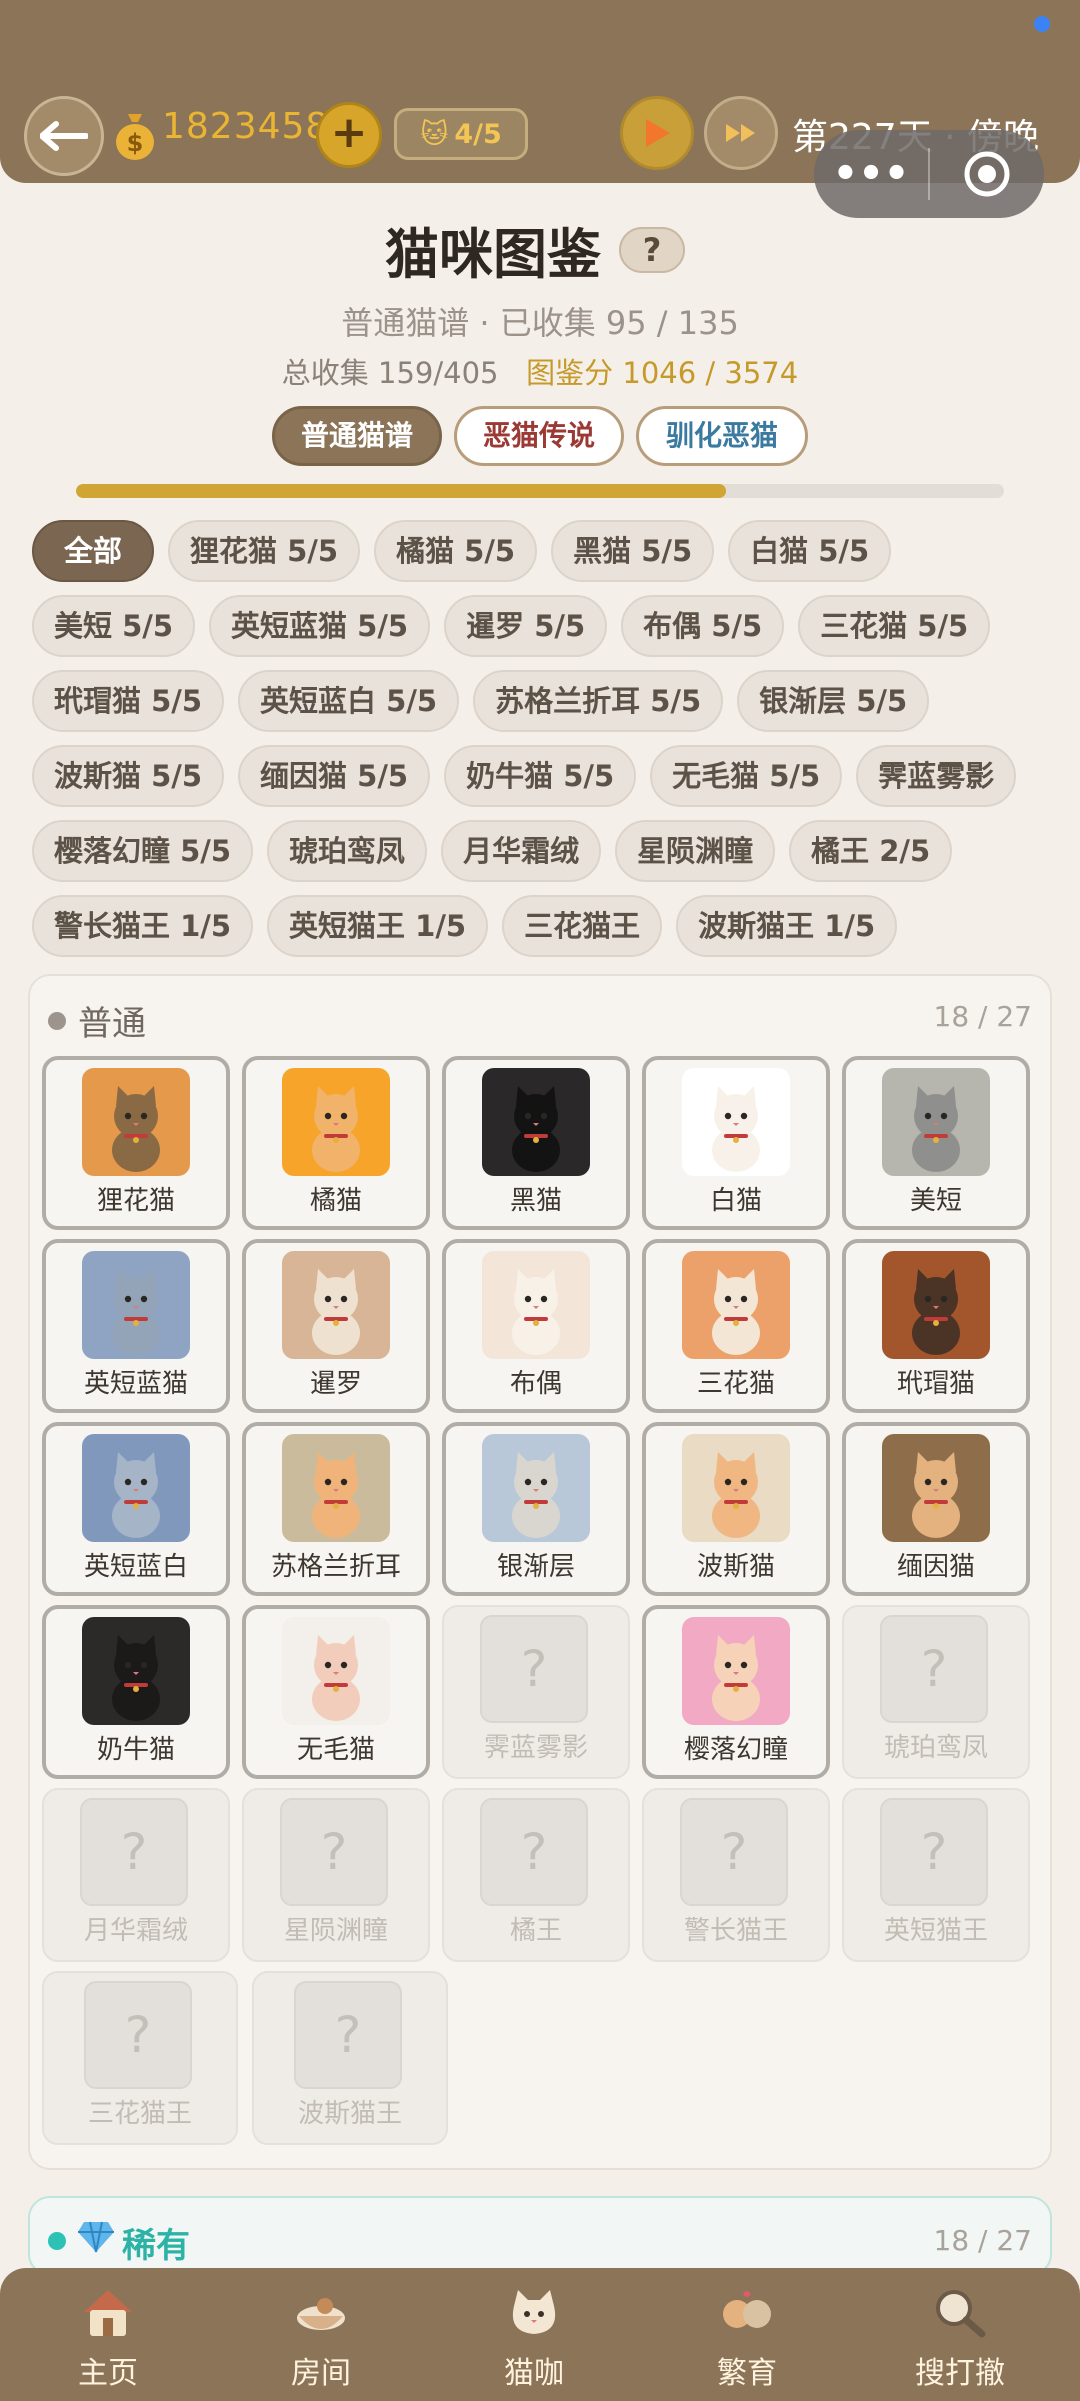 This screenshot has height=2401, width=1080. Describe the element at coordinates (136, 1692) in the screenshot. I see `cat-card: 奶牛猫` at that location.